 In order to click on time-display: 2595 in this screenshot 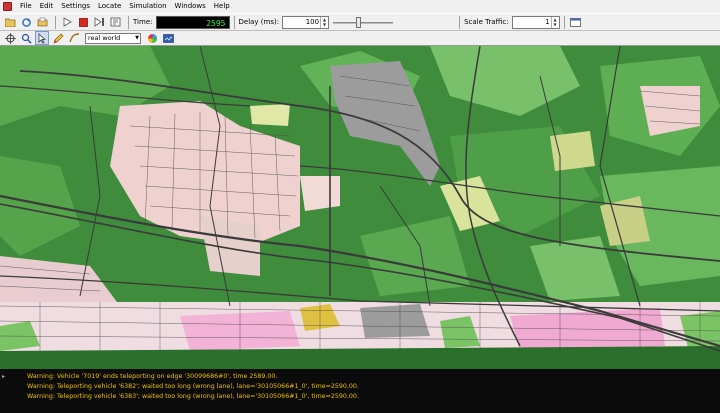, I will do `click(192, 22)`.